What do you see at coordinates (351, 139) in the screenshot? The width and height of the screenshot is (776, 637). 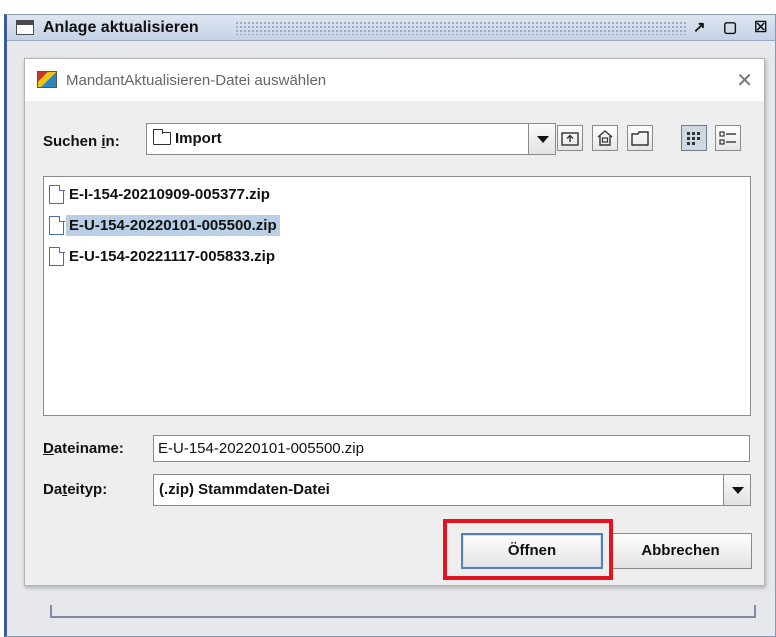 I see `look-in-combo: Import` at bounding box center [351, 139].